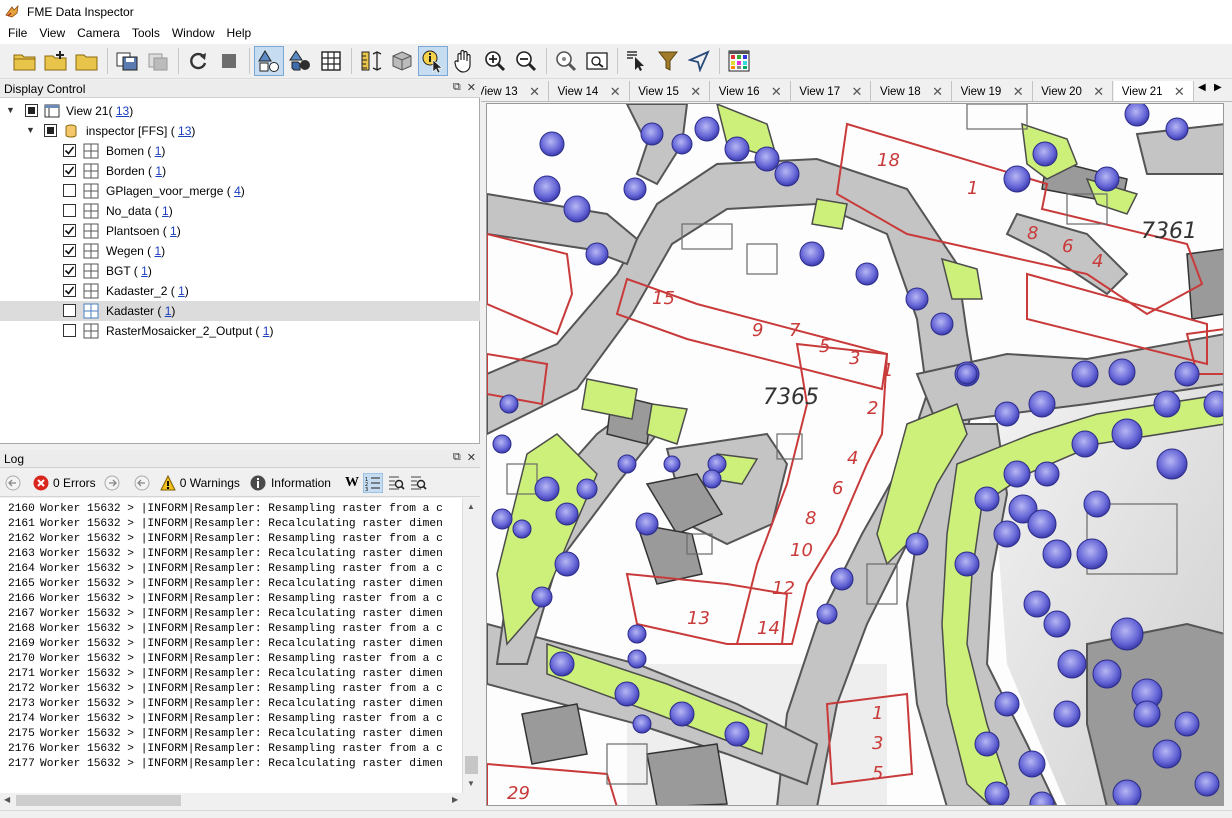 This screenshot has height=818, width=1232. I want to click on view-count-link: 13, so click(122, 111).